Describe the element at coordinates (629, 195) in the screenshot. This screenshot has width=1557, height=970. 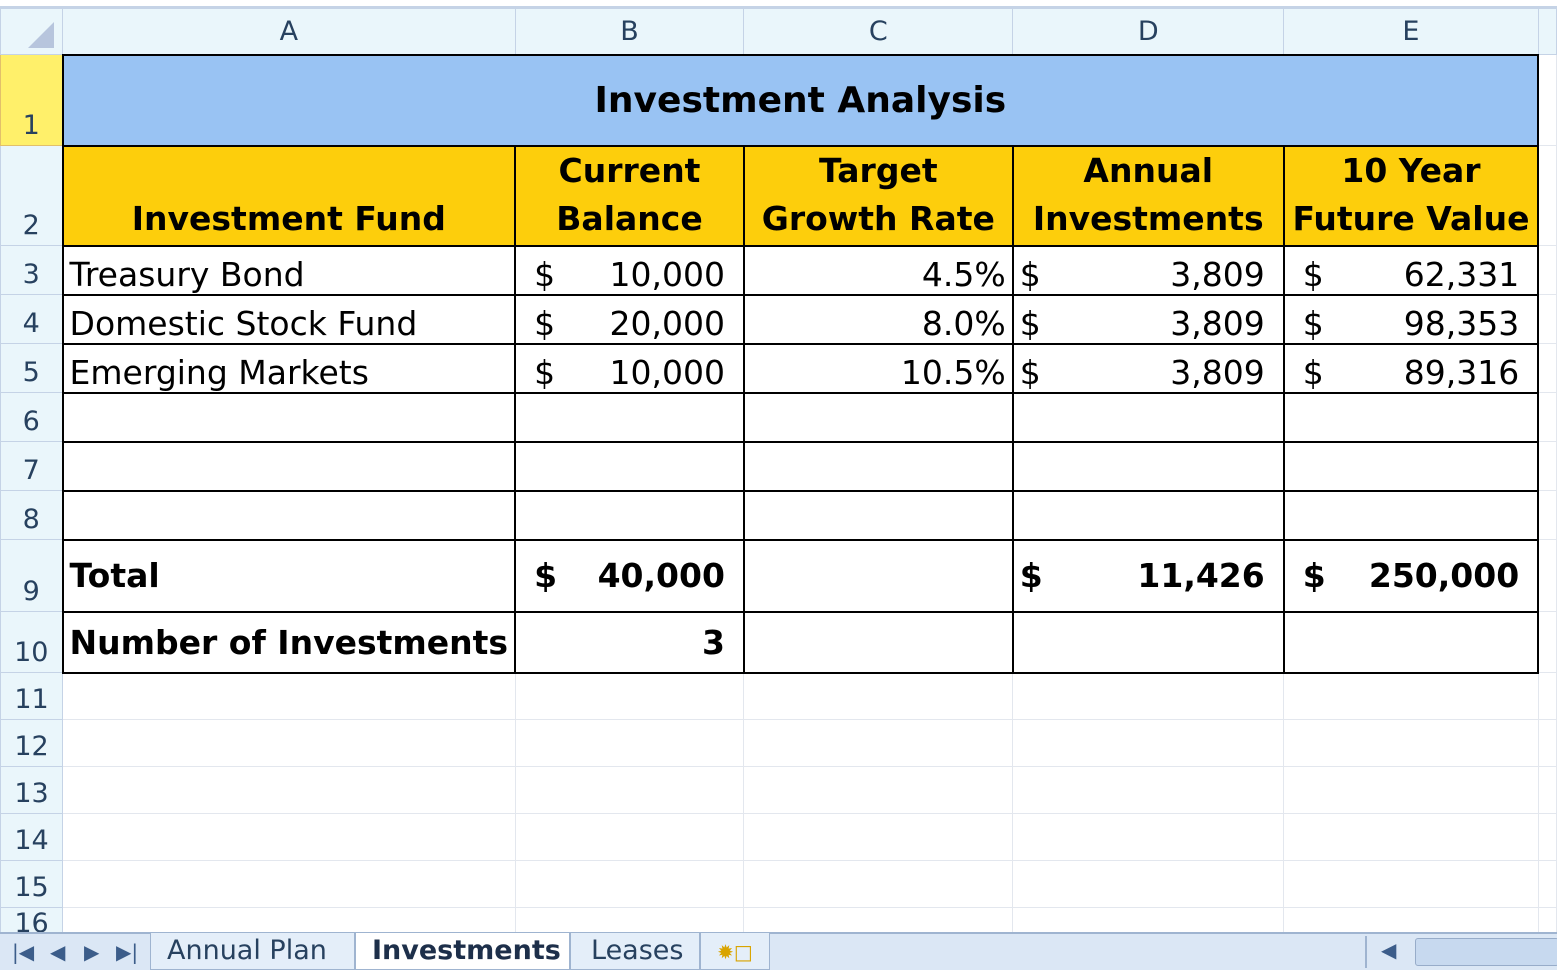
I see `column-title-cell: Current Balance` at that location.